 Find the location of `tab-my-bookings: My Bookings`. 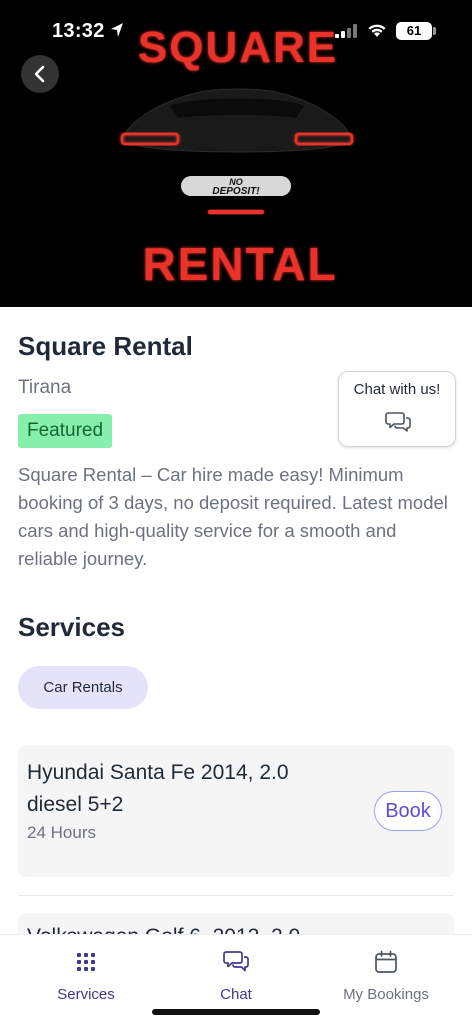

tab-my-bookings: My Bookings is located at coordinates (386, 975).